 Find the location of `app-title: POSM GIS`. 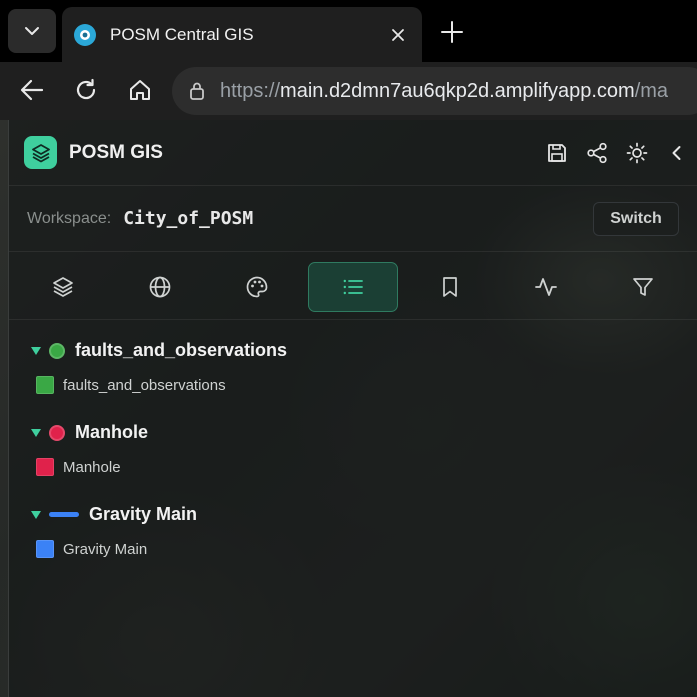

app-title: POSM GIS is located at coordinates (116, 152).